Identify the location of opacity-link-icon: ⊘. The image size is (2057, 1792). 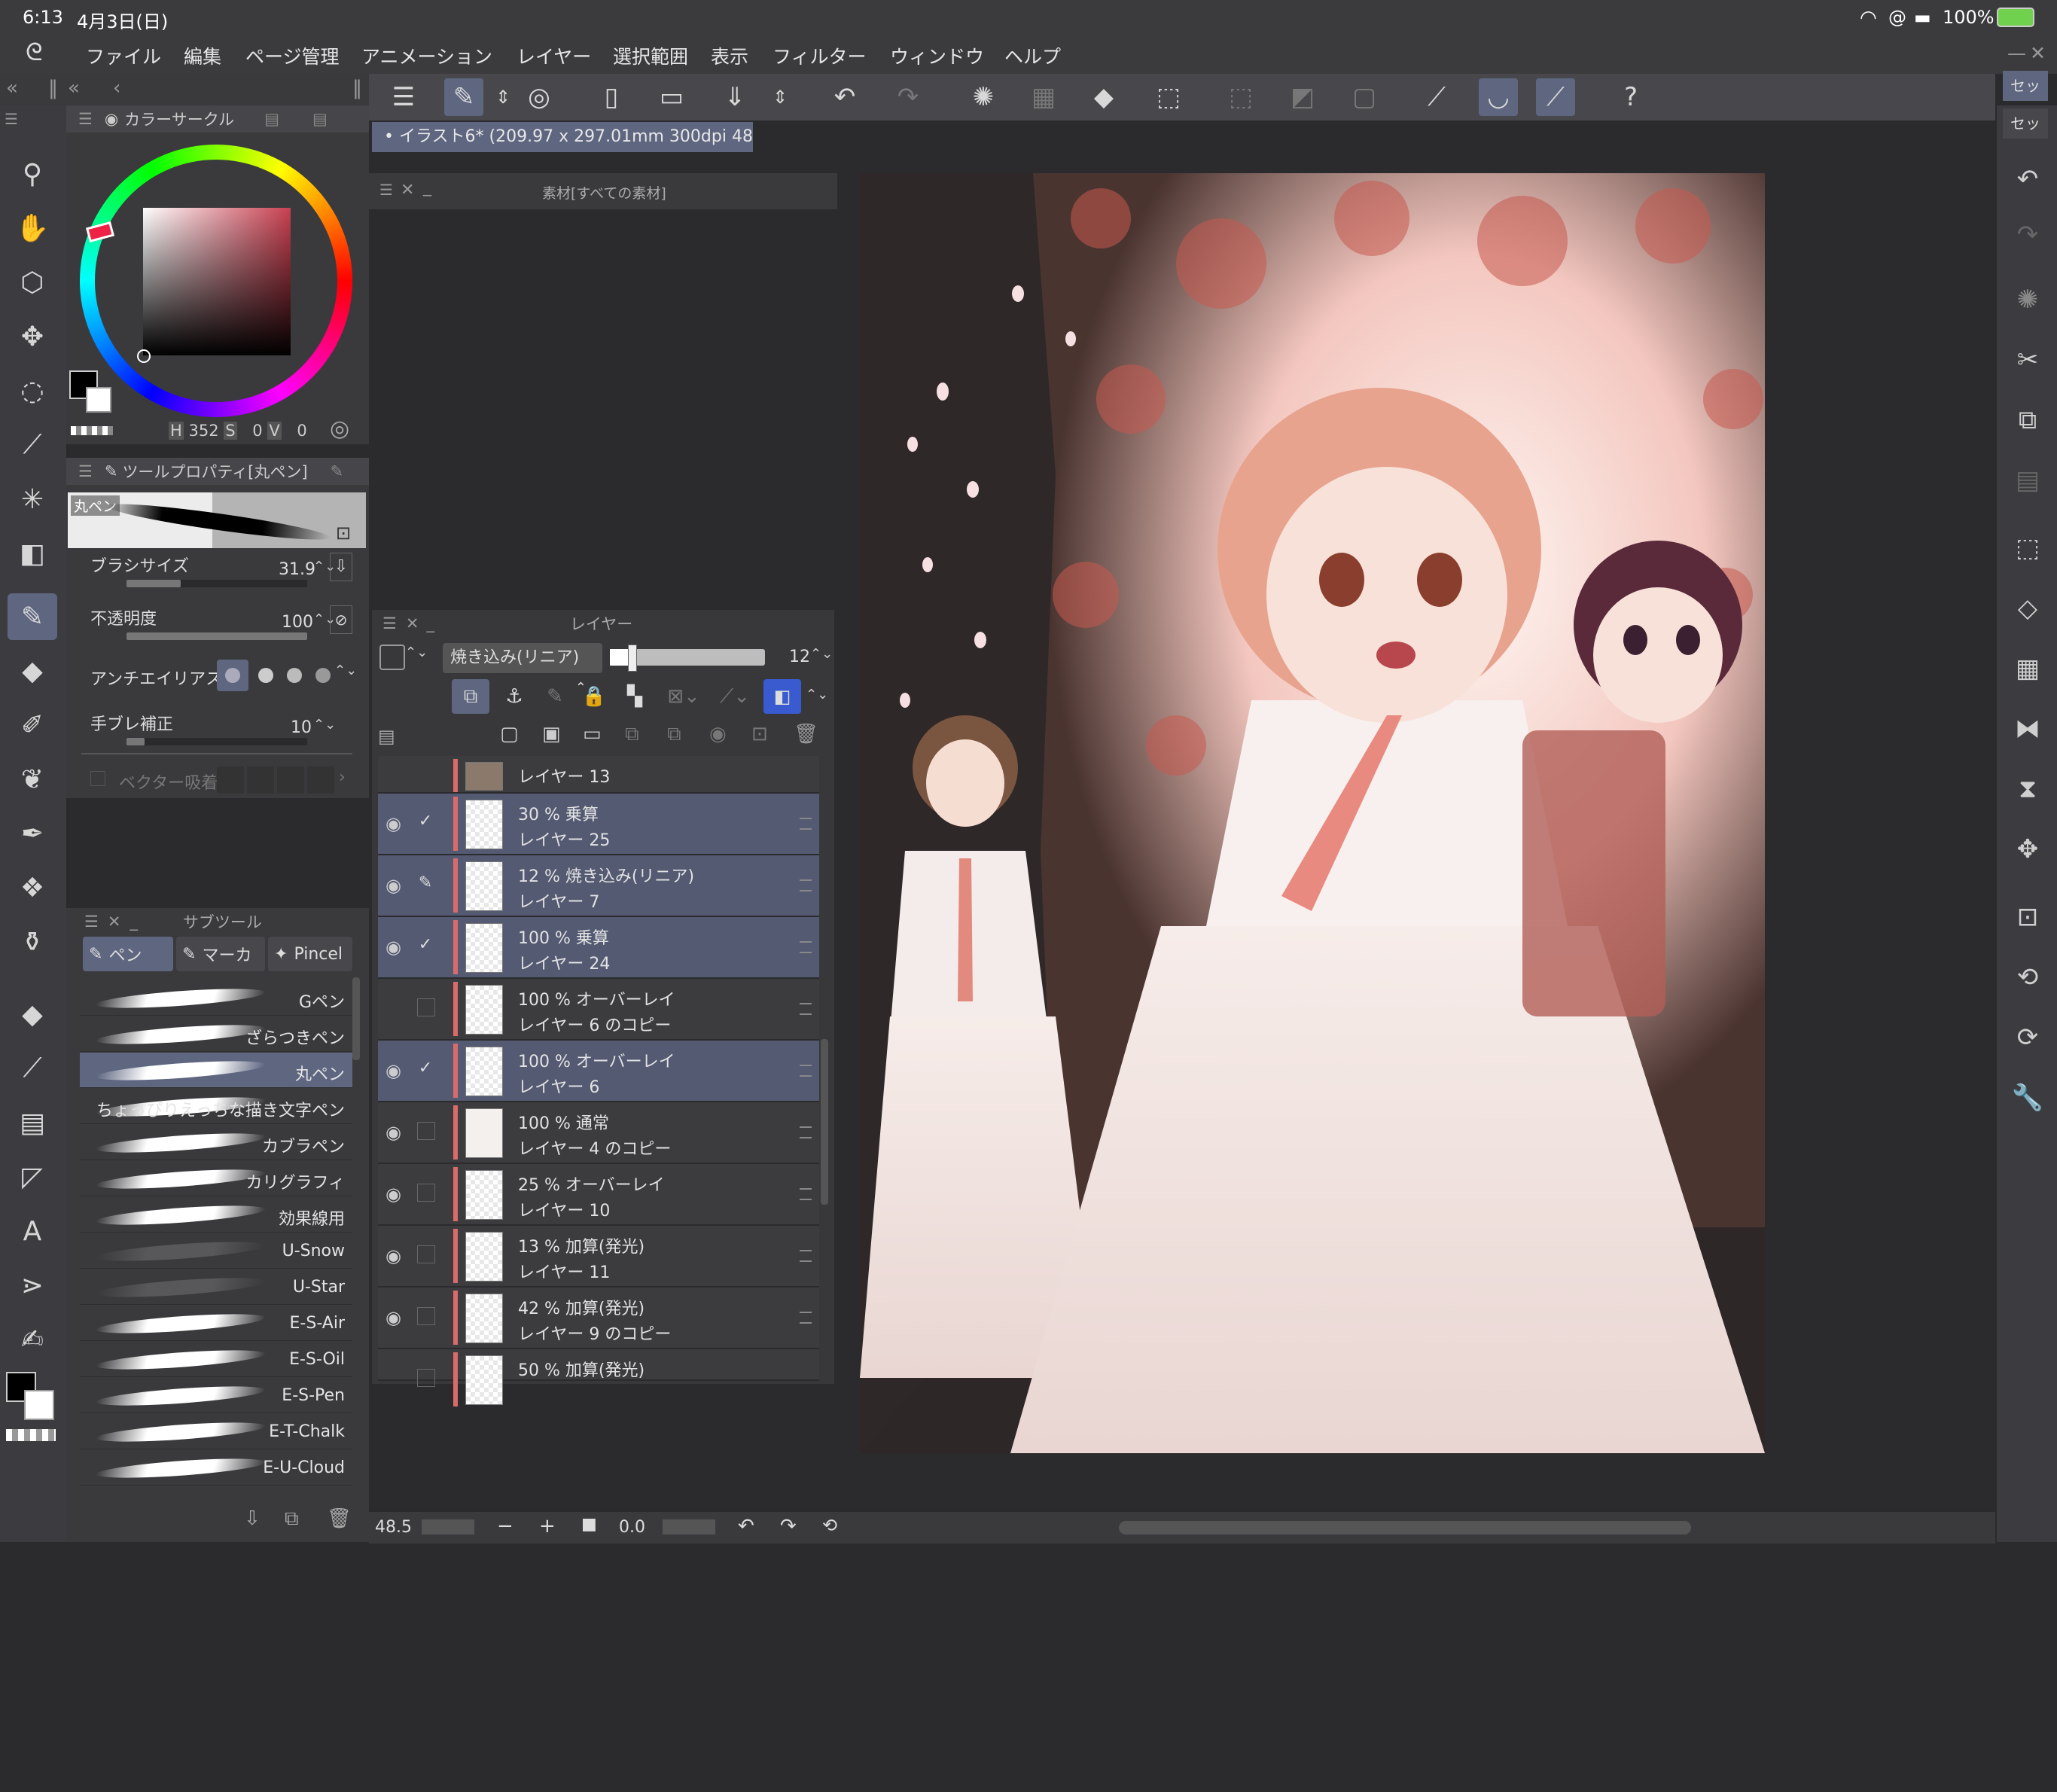
(341, 619).